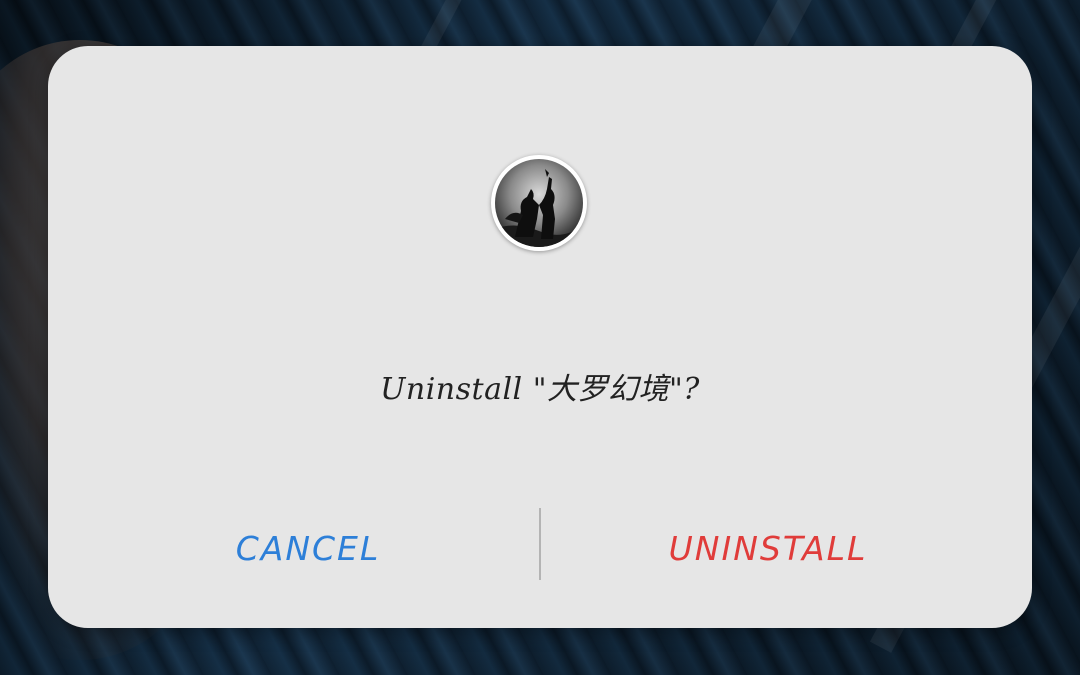  What do you see at coordinates (540, 544) in the screenshot?
I see `button-divider` at bounding box center [540, 544].